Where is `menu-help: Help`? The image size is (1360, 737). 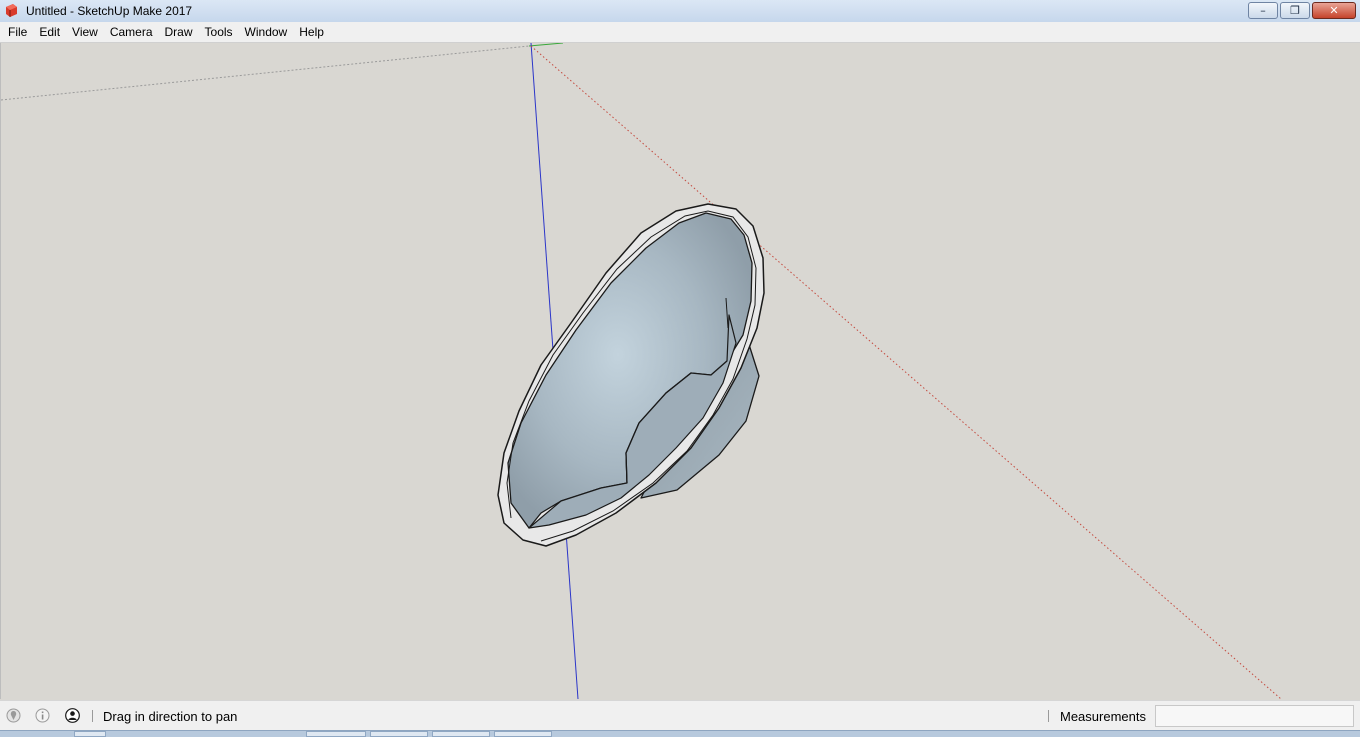
menu-help: Help is located at coordinates (311, 32).